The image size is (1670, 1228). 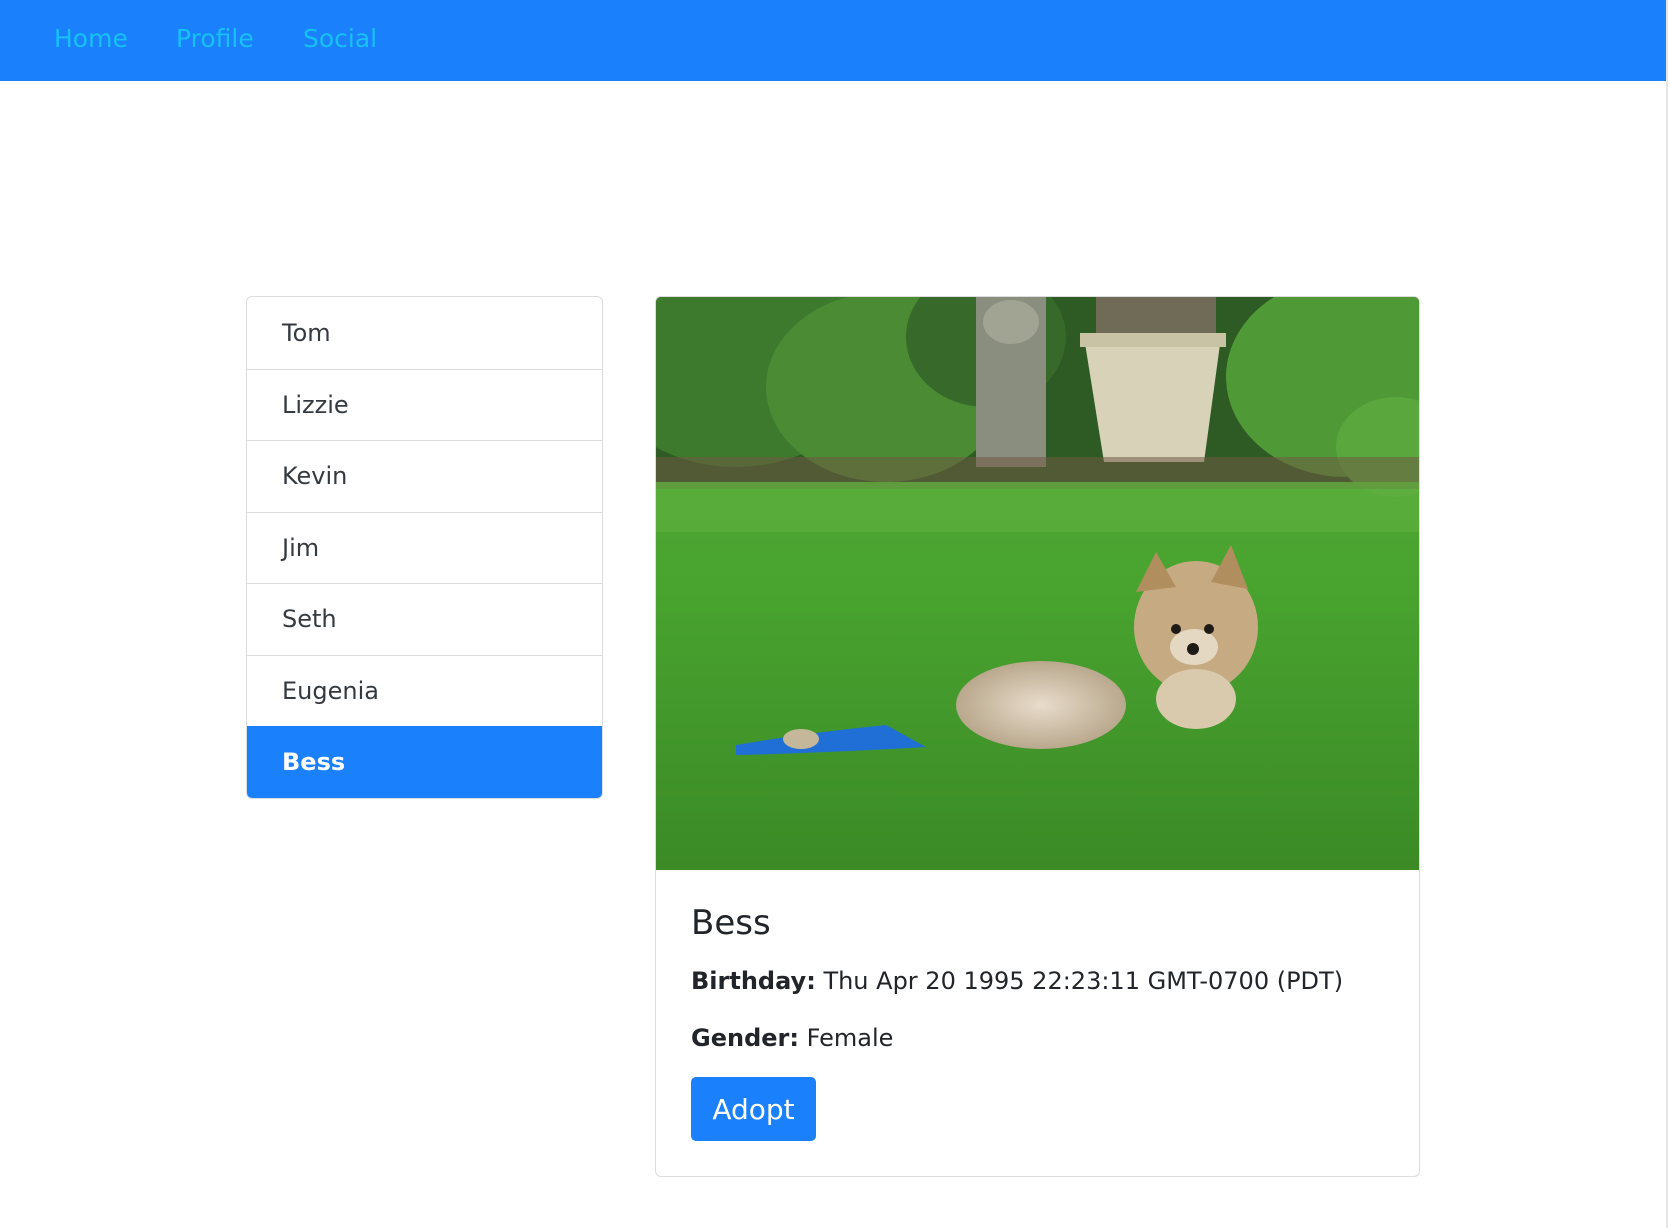 What do you see at coordinates (424, 619) in the screenshot?
I see `pet-list-item-seth: Seth` at bounding box center [424, 619].